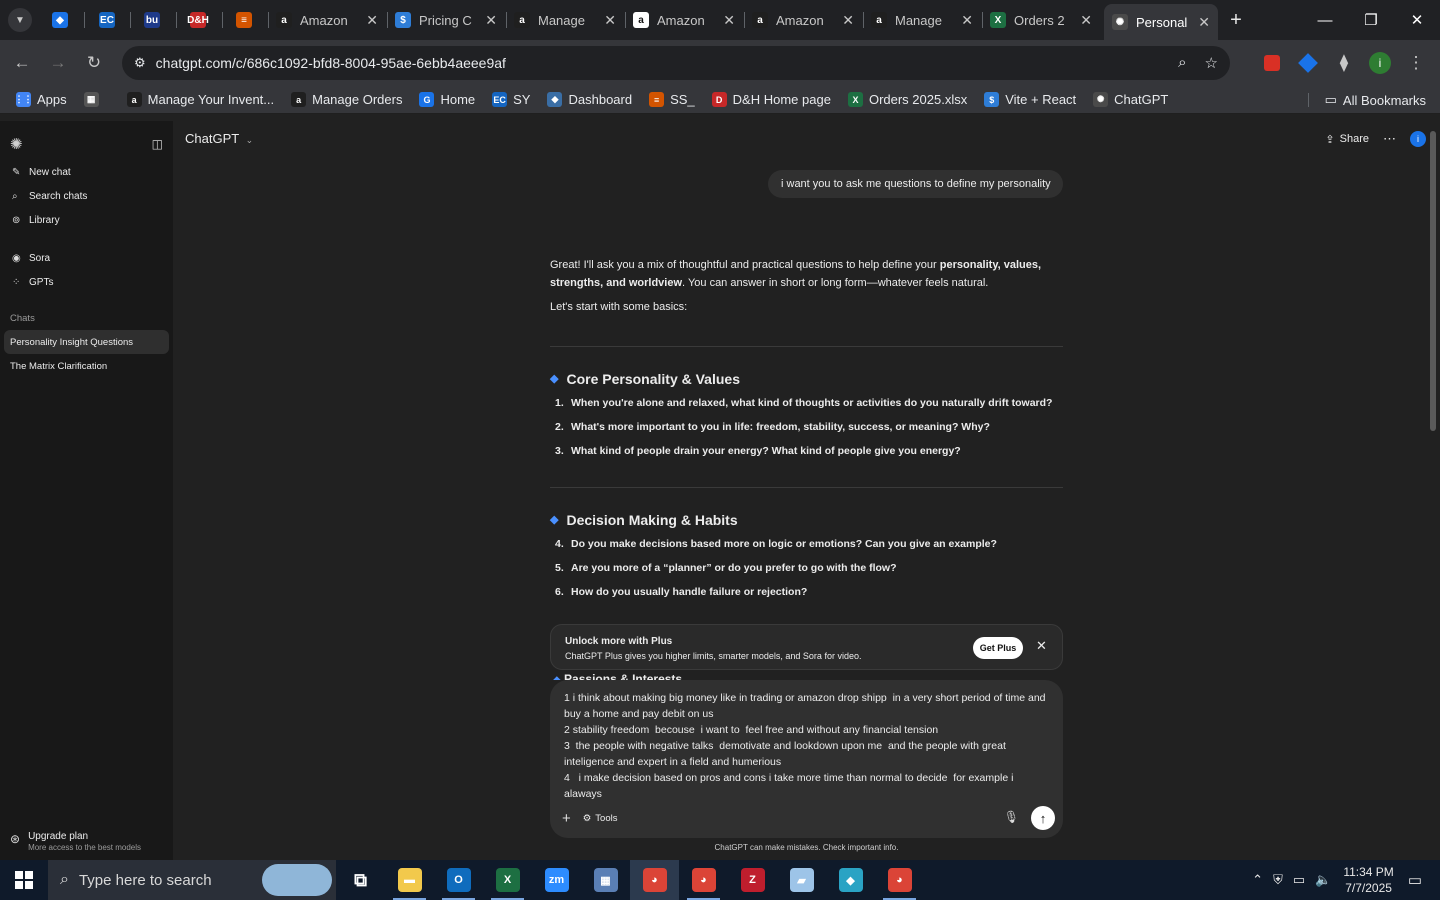 This screenshot has height=900, width=1440. Describe the element at coordinates (1161, 22) in the screenshot. I see `browser-tab: ✺ Personal ✕` at that location.